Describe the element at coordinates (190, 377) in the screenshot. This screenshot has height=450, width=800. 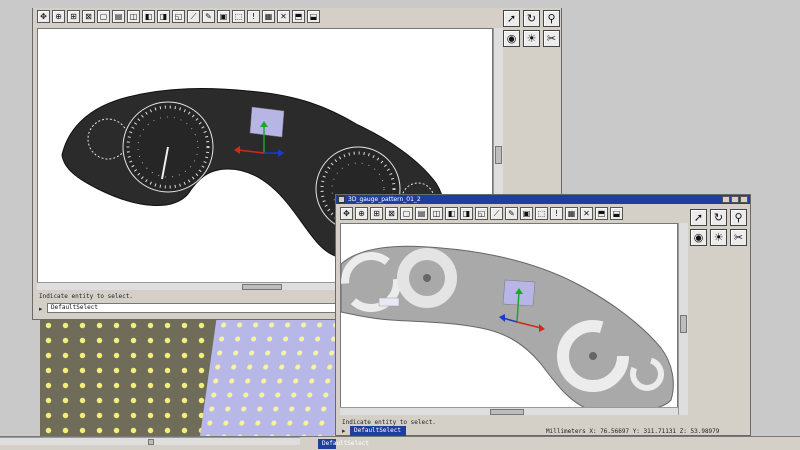
I see `dotted-texture-background` at that location.